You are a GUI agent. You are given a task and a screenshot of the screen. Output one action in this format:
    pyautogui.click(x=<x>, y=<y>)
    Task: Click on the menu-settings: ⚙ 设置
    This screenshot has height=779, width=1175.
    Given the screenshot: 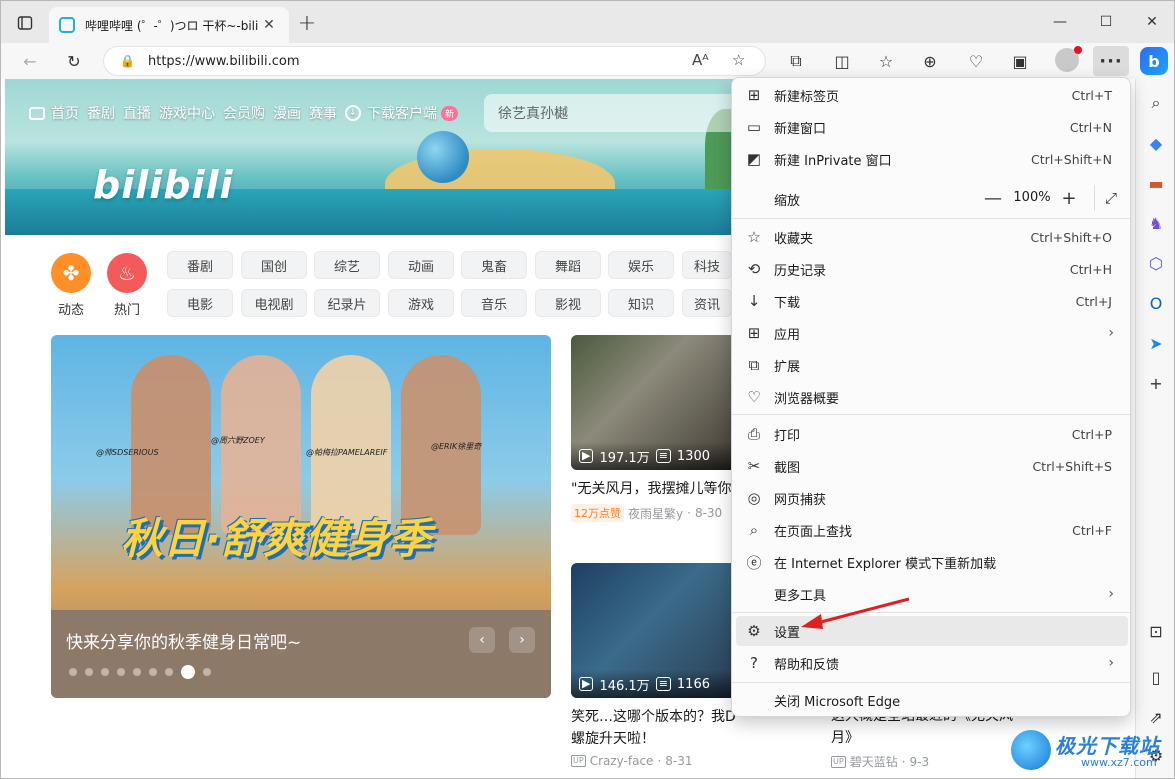 What is the action you would take?
    pyautogui.click(x=932, y=631)
    